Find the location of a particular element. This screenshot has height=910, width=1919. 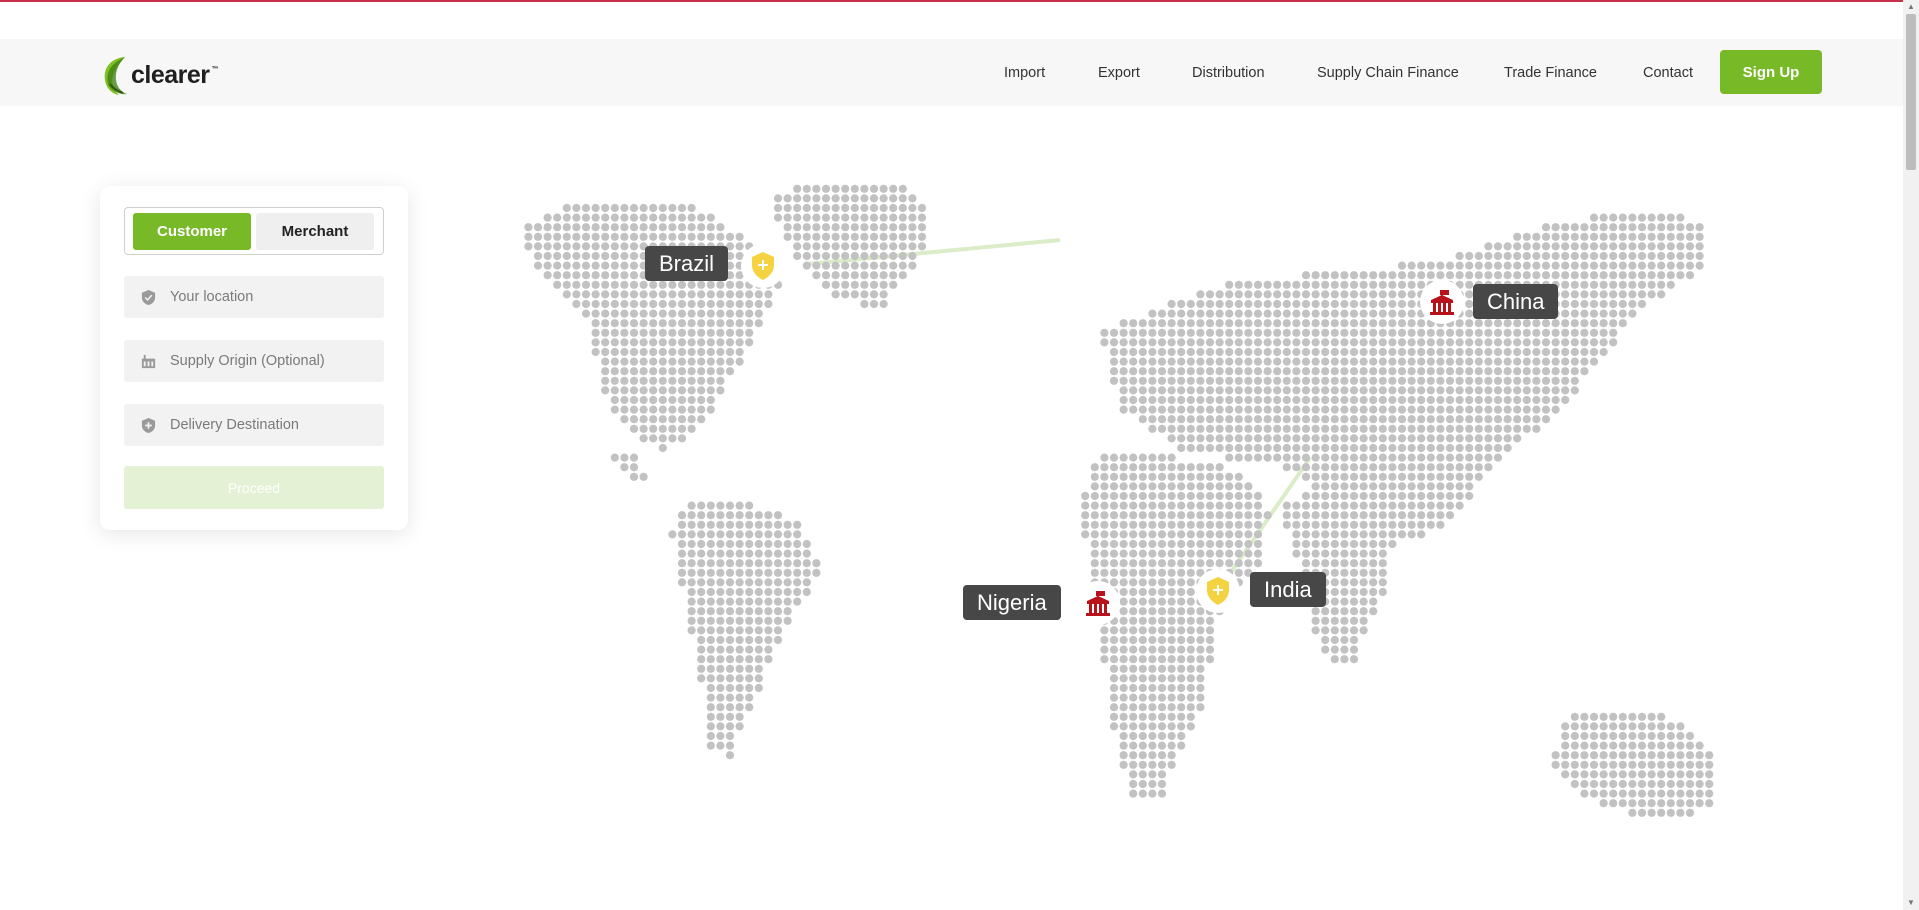

nav-distribution: Distribution is located at coordinates (1228, 73).